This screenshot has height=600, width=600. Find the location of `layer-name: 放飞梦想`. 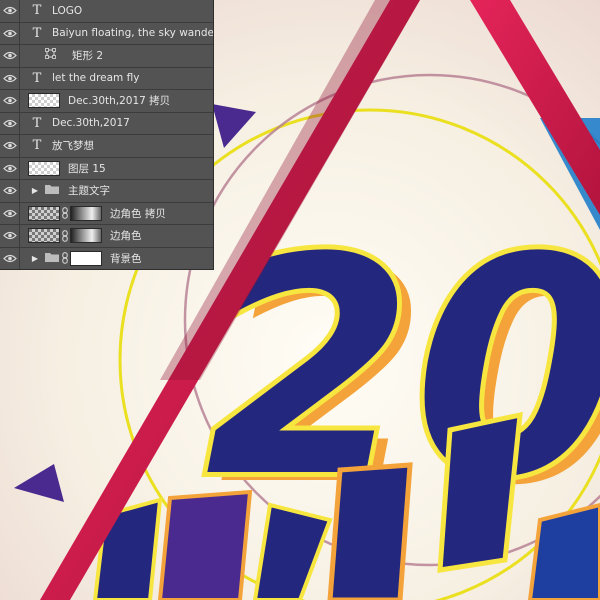

layer-name: 放飞梦想 is located at coordinates (73, 146).